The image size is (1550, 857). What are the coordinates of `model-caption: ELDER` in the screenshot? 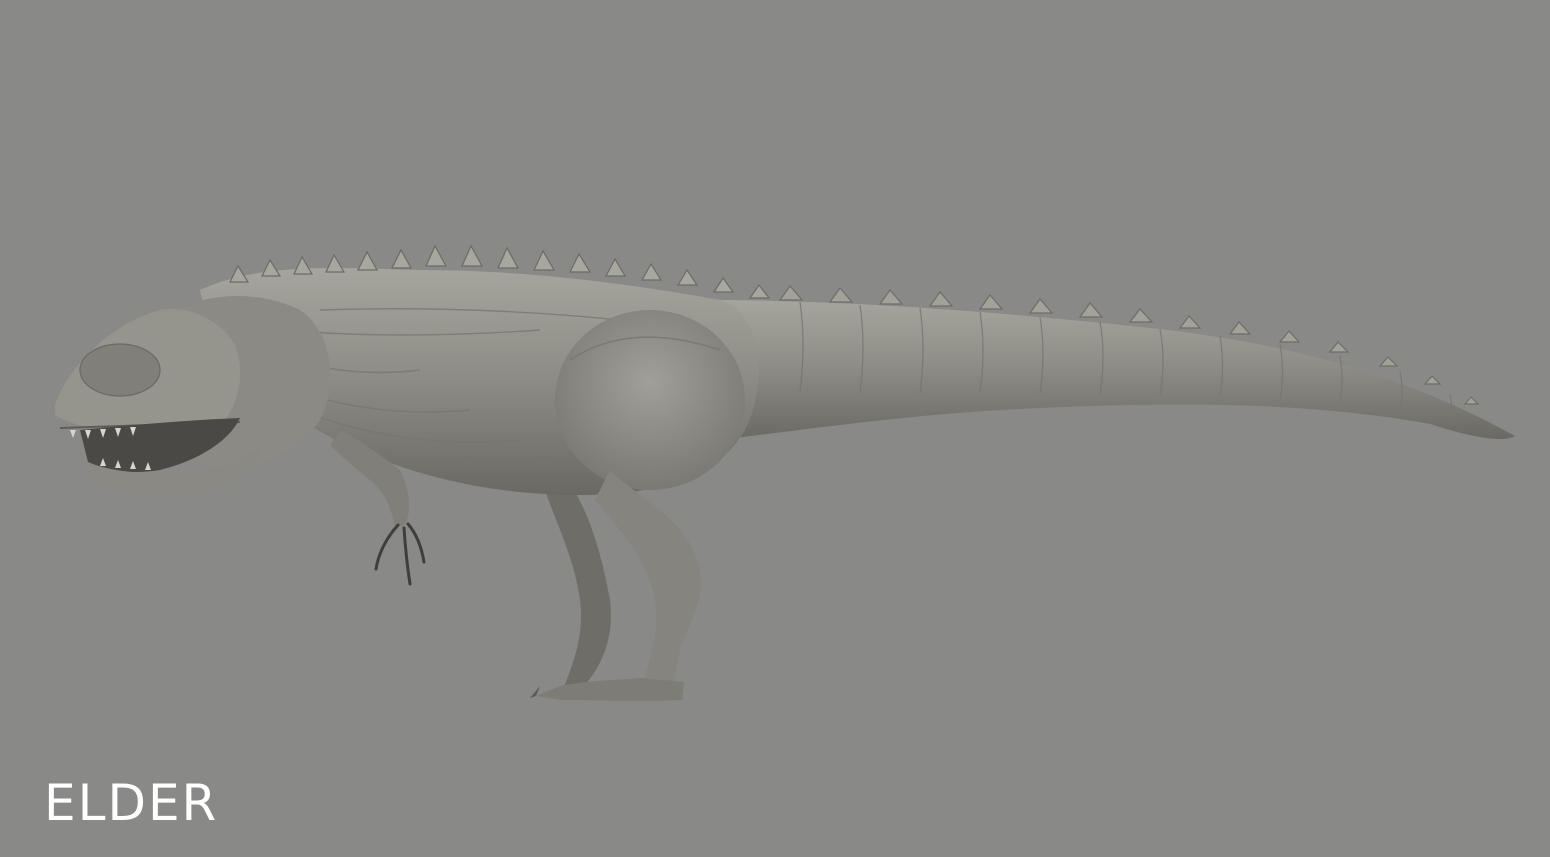 It's located at (131, 803).